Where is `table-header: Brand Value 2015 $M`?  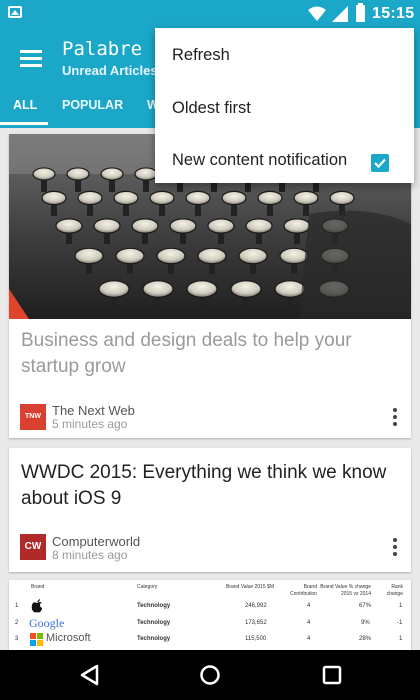 table-header: Brand Value 2015 $M is located at coordinates (250, 587).